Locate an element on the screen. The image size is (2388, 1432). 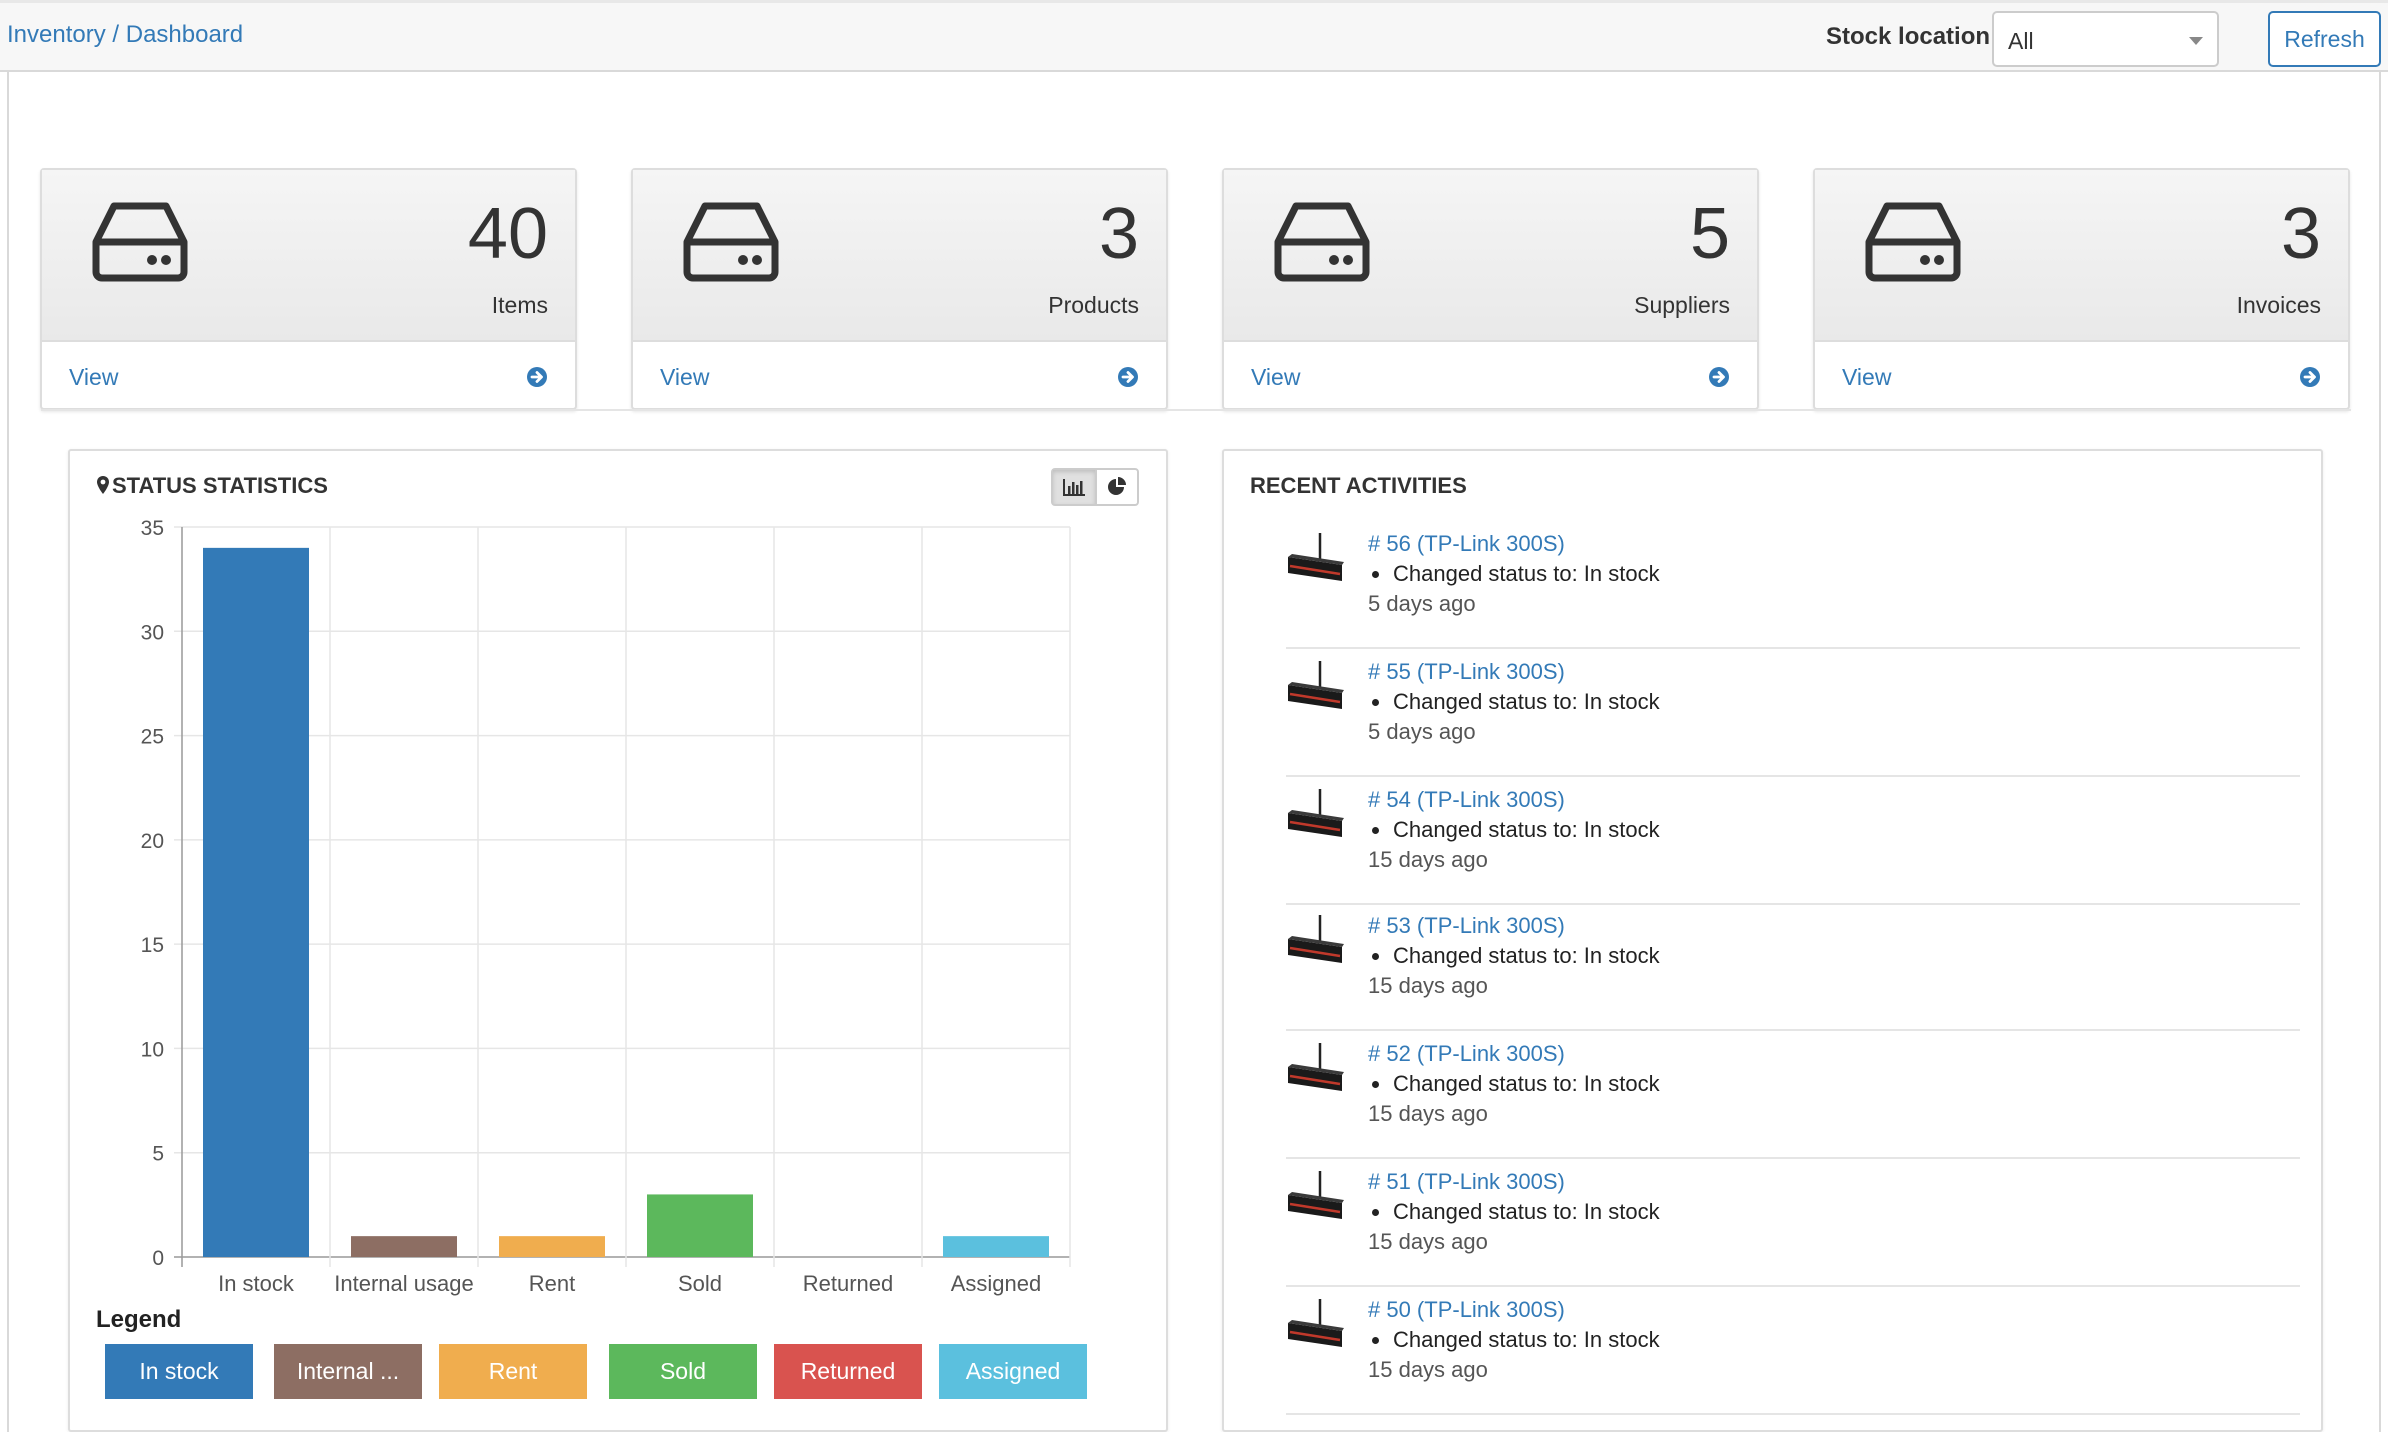
invoices-card: 3 Invoices View is located at coordinates (2081, 289).